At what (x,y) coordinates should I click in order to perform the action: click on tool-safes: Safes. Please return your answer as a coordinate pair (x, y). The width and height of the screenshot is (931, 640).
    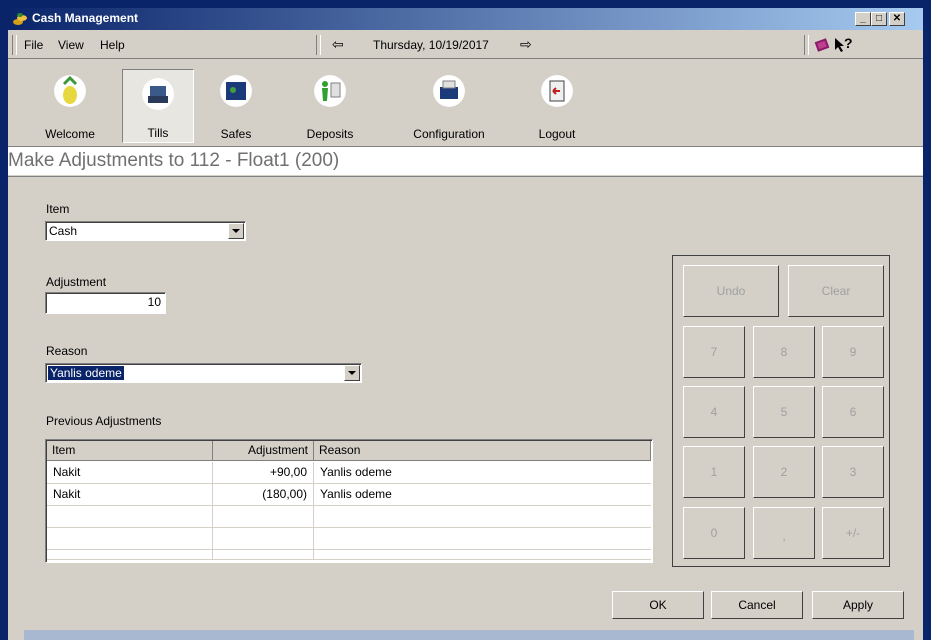
    Looking at the image, I should click on (236, 105).